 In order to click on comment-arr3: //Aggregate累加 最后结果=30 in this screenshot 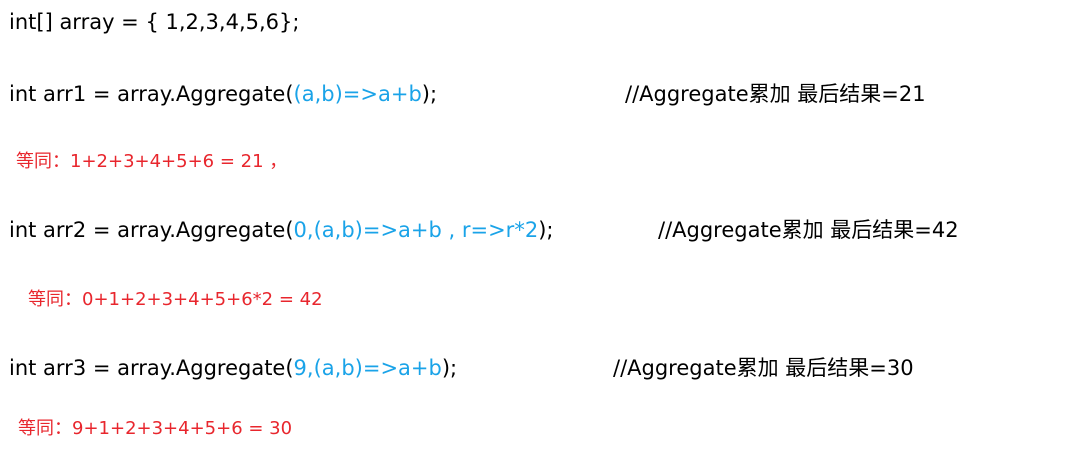, I will do `click(763, 368)`.